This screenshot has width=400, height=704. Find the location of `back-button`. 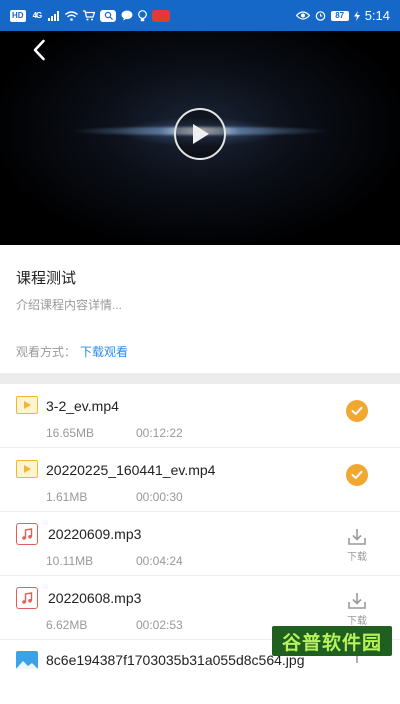

back-button is located at coordinates (39, 50).